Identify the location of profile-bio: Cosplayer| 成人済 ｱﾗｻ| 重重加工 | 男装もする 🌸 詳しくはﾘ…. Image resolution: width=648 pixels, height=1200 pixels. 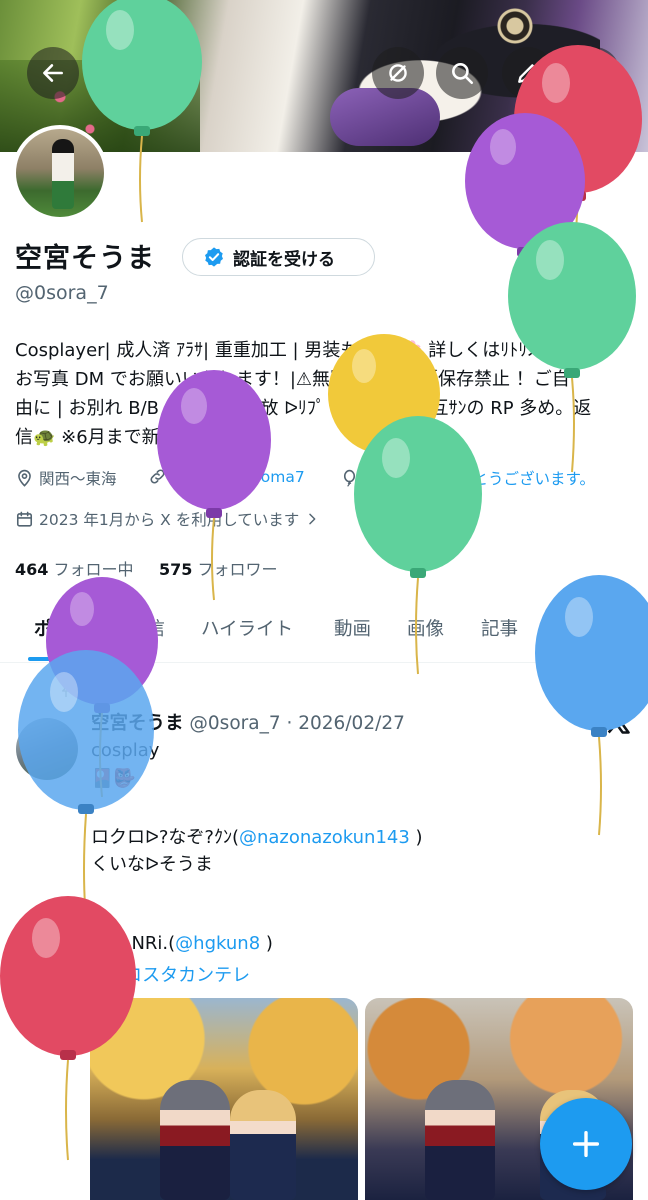
(325, 394).